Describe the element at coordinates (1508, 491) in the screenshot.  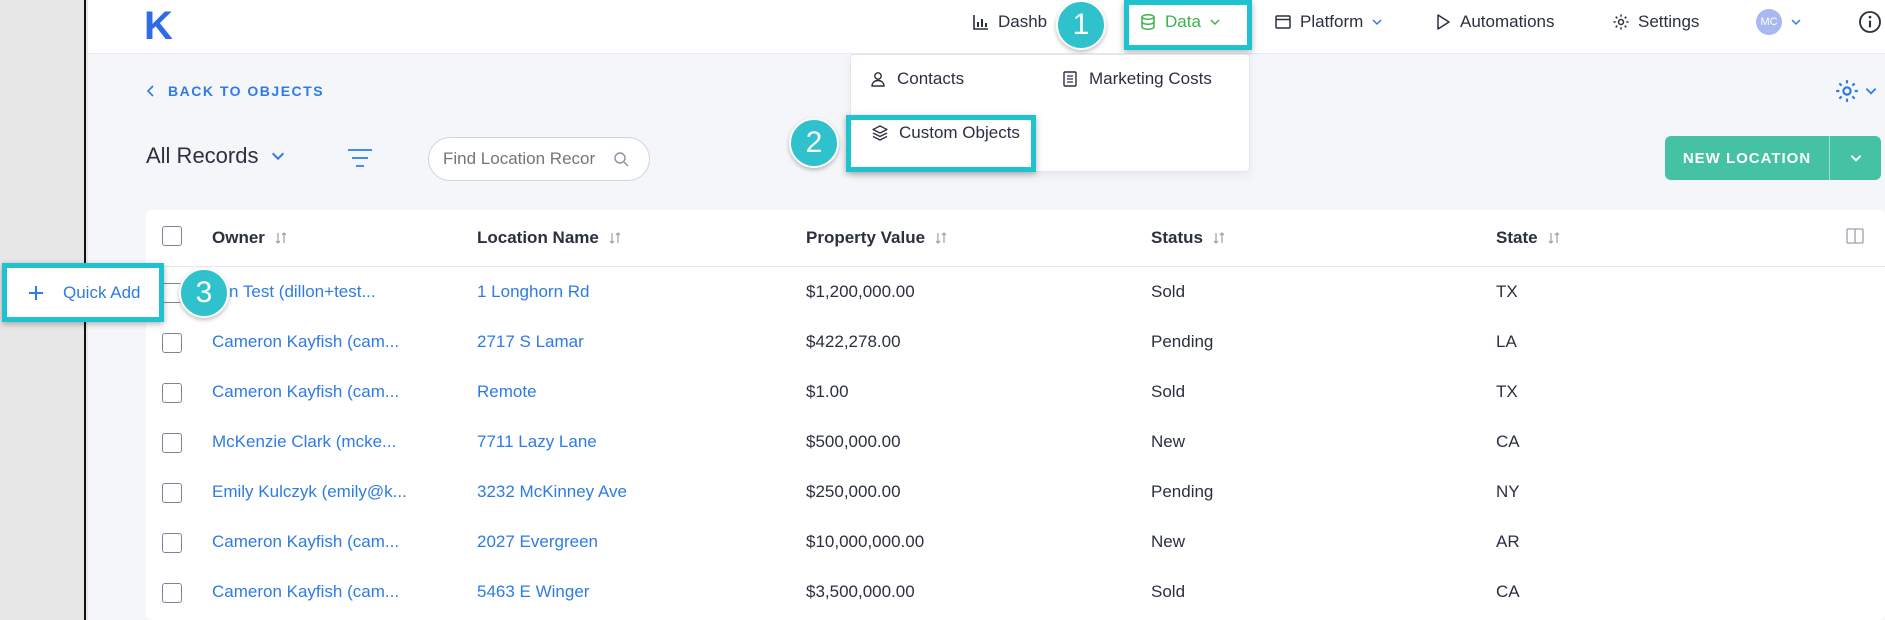
I see `state-value: NY` at that location.